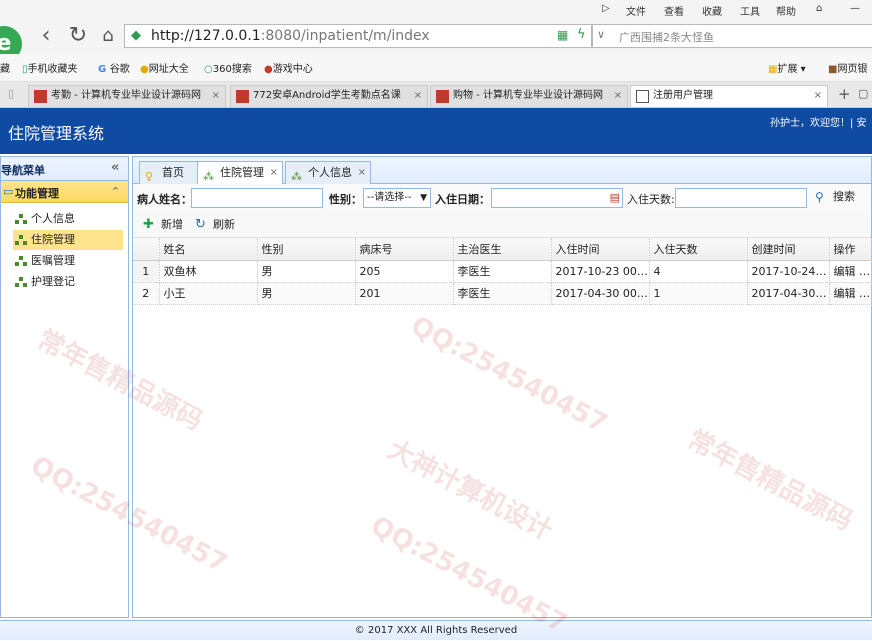 Image resolution: width=872 pixels, height=641 pixels. What do you see at coordinates (855, 8) in the screenshot?
I see `minimize-icon: —` at bounding box center [855, 8].